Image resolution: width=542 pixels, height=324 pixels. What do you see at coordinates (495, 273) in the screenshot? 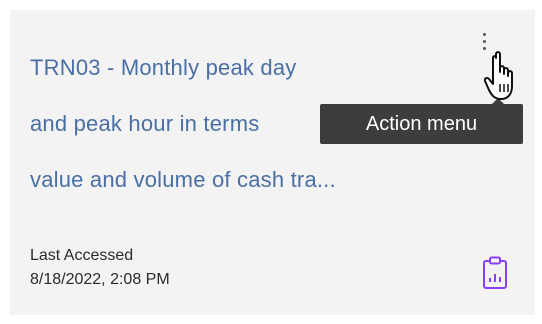
I see `report-clipboard-icon` at bounding box center [495, 273].